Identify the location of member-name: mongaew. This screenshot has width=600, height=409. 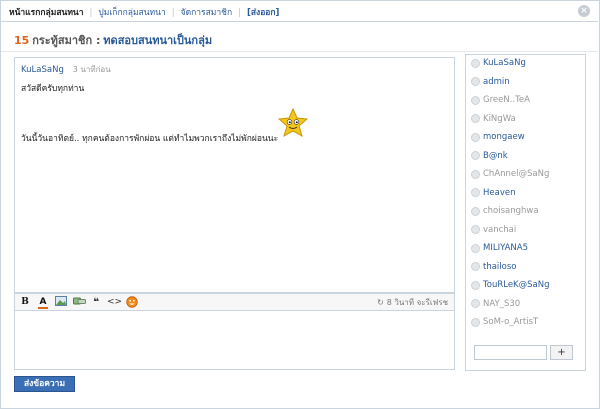
(504, 137).